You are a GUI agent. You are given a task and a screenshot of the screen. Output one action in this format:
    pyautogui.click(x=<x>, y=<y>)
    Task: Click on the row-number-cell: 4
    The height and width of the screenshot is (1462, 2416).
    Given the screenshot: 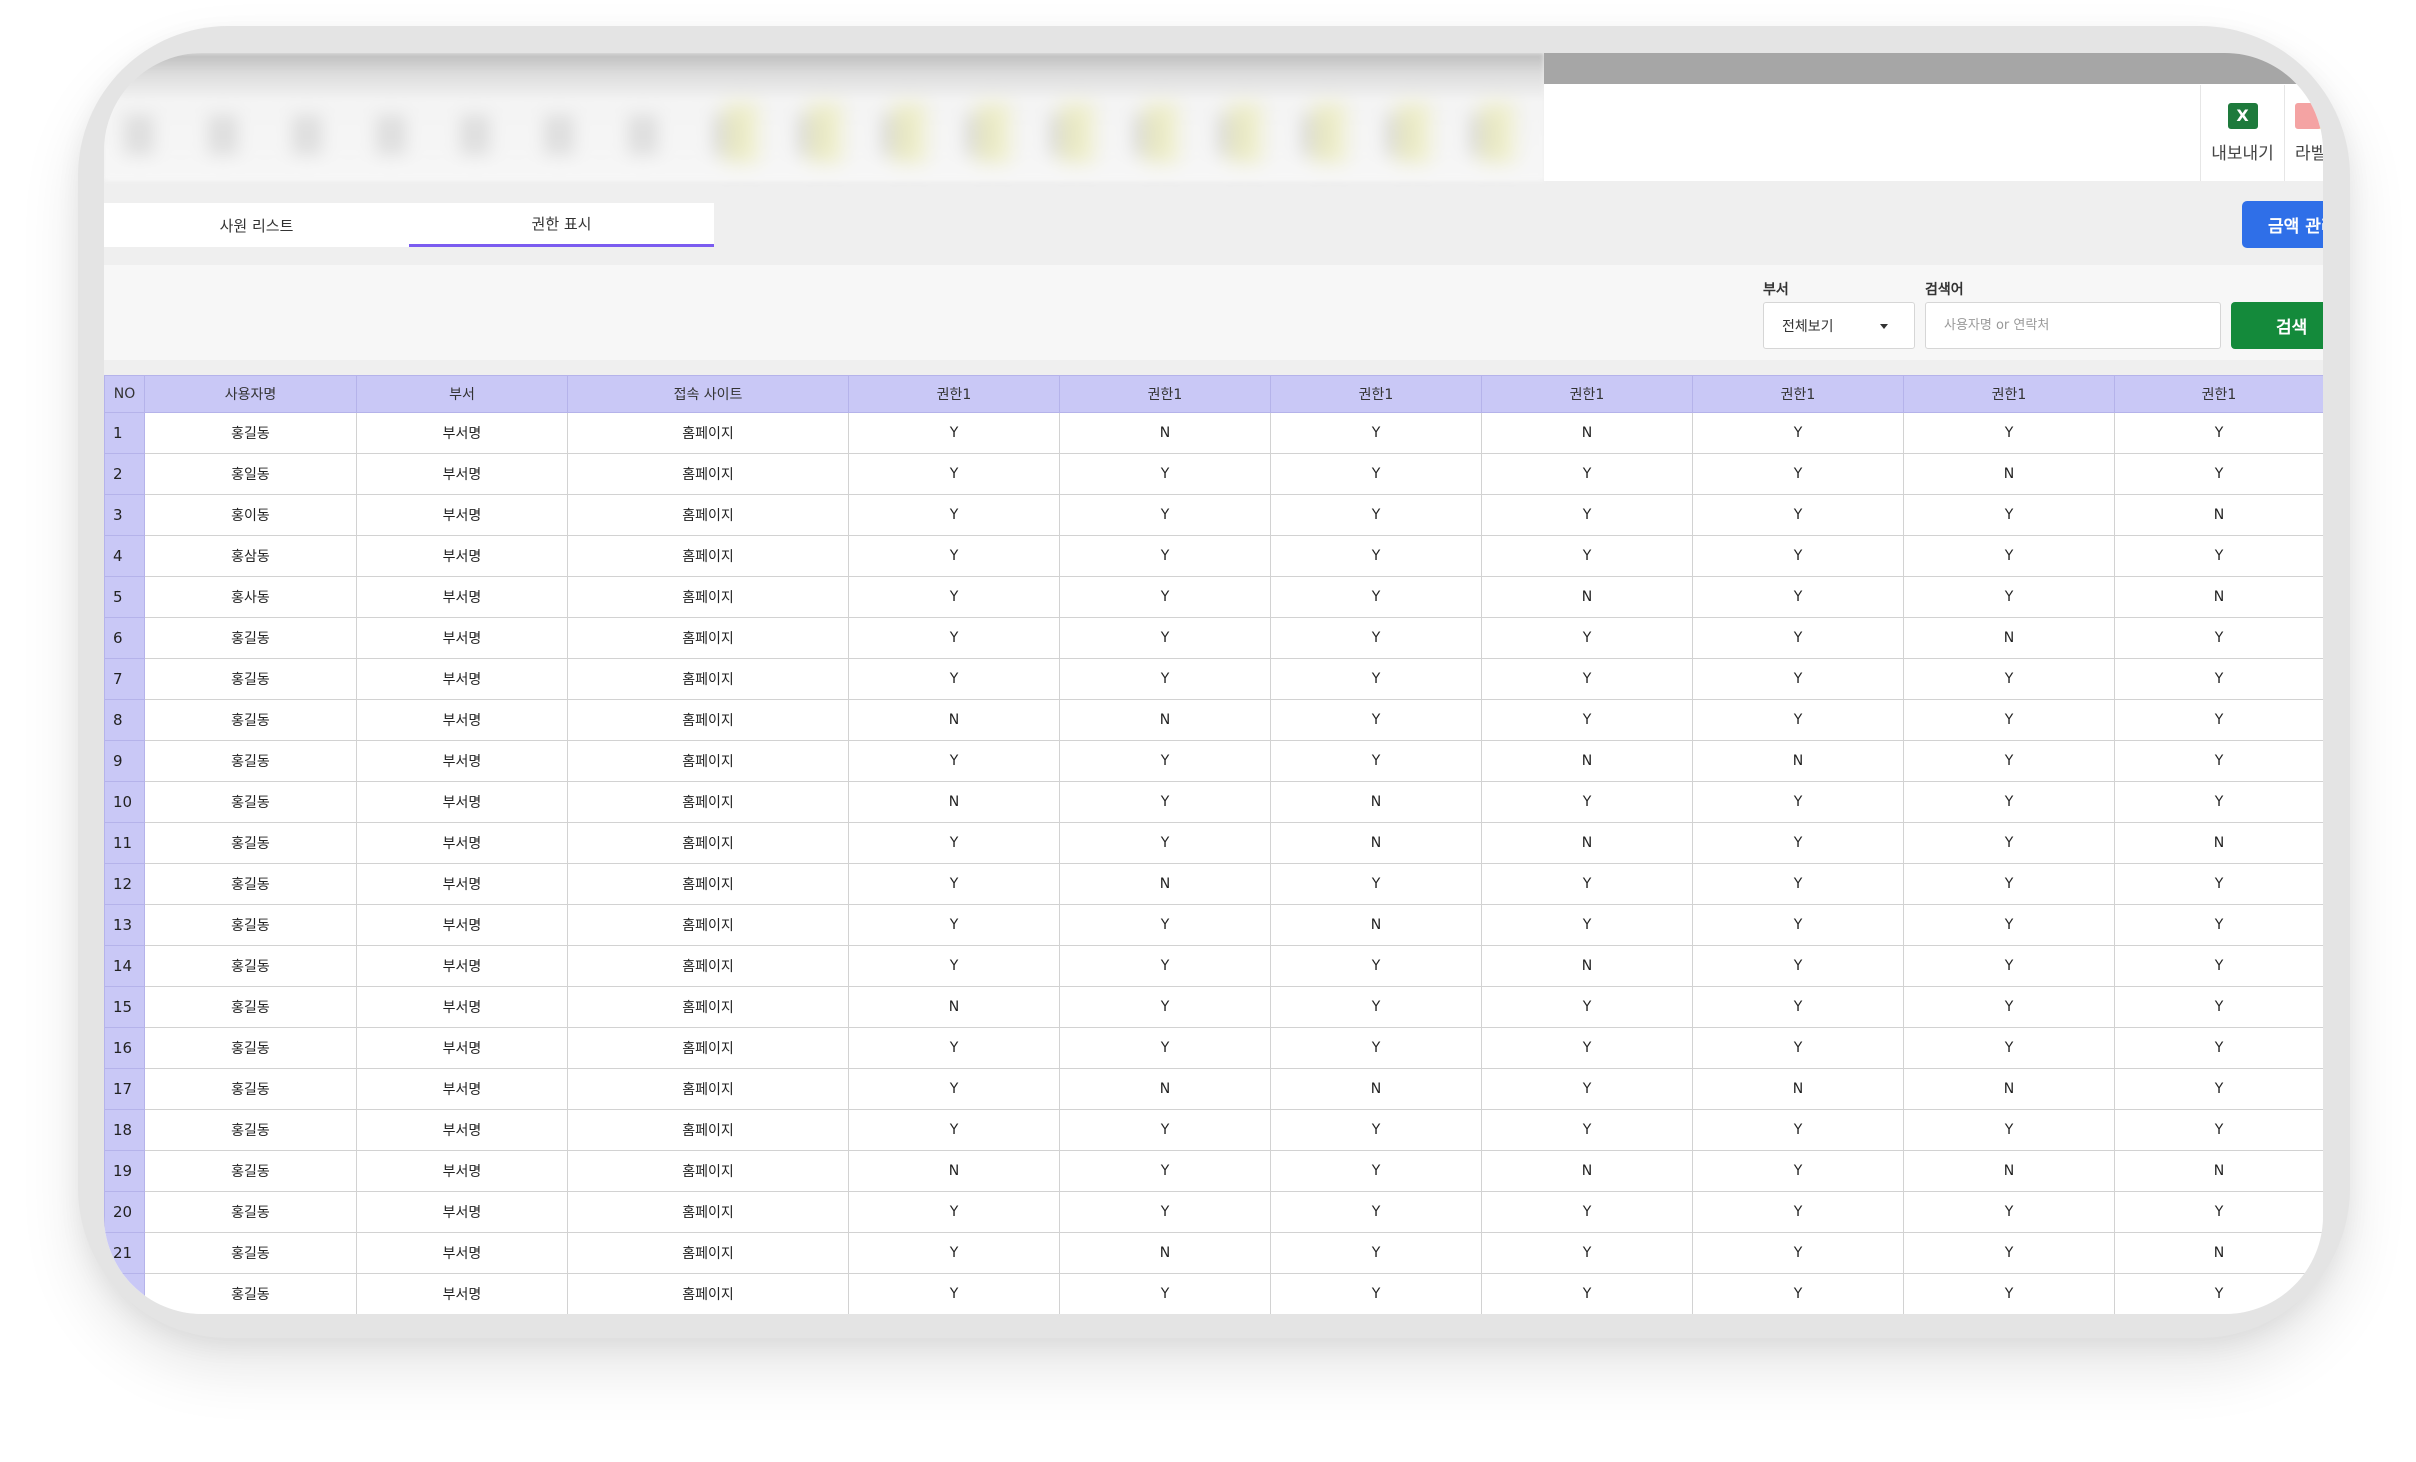 What is the action you would take?
    pyautogui.click(x=124, y=556)
    